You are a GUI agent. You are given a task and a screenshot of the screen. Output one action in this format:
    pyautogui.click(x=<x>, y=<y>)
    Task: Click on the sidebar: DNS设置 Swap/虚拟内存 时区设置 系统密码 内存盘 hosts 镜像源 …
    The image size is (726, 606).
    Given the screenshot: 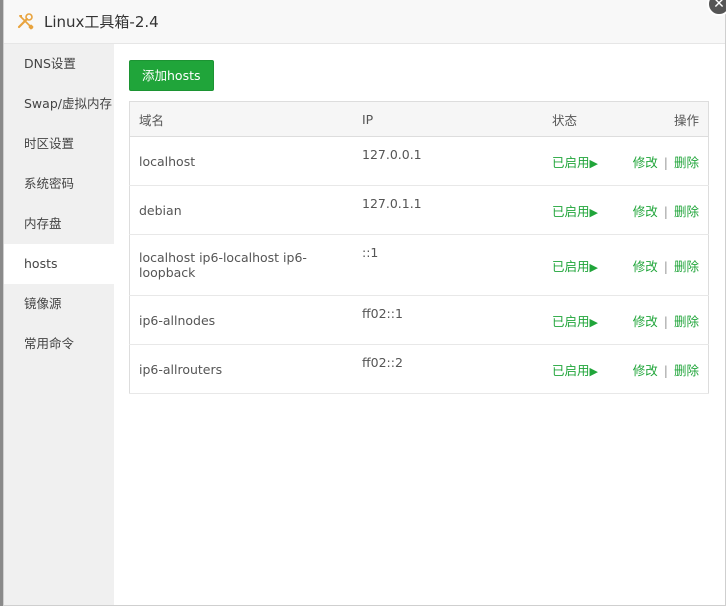 What is the action you would take?
    pyautogui.click(x=59, y=324)
    